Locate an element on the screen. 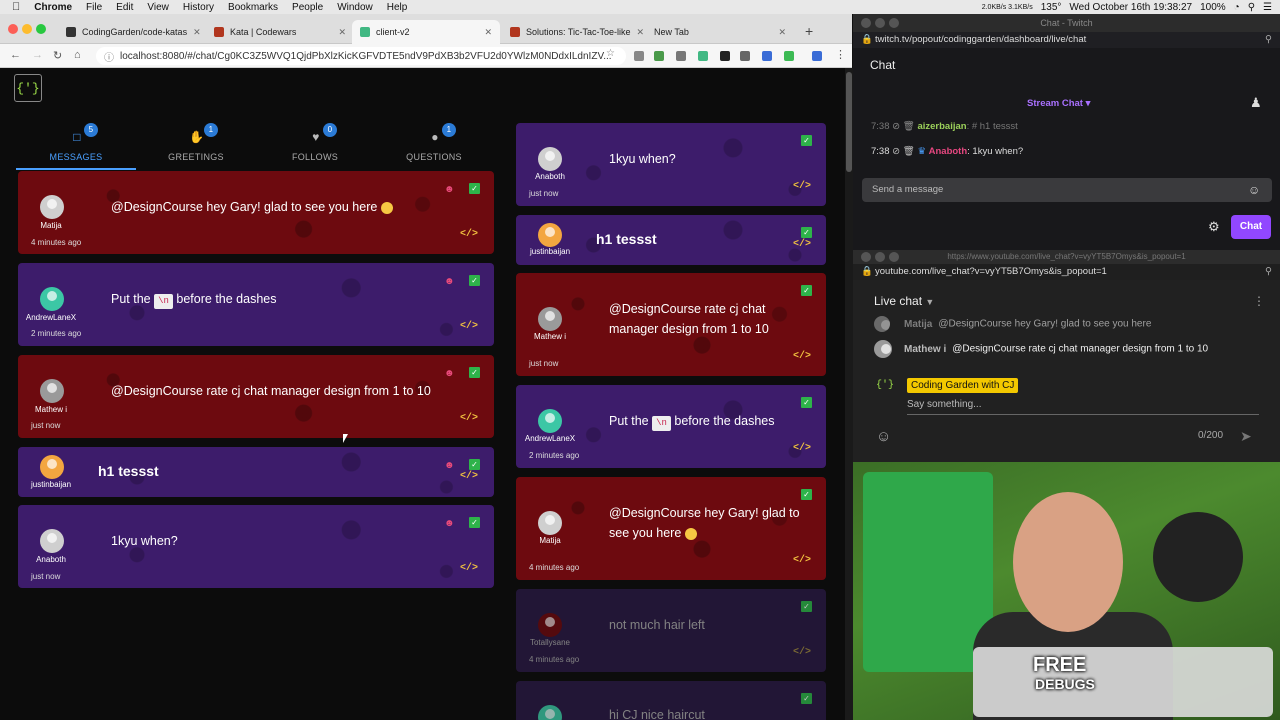 The width and height of the screenshot is (1280, 720). browser-tab-code-katas: CodingGarden/code-katas ✕ is located at coordinates (132, 32).